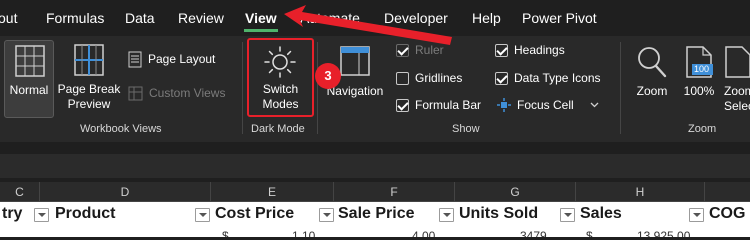 This screenshot has height=240, width=750. I want to click on table-header-sale-price: Sale Price, so click(376, 213).